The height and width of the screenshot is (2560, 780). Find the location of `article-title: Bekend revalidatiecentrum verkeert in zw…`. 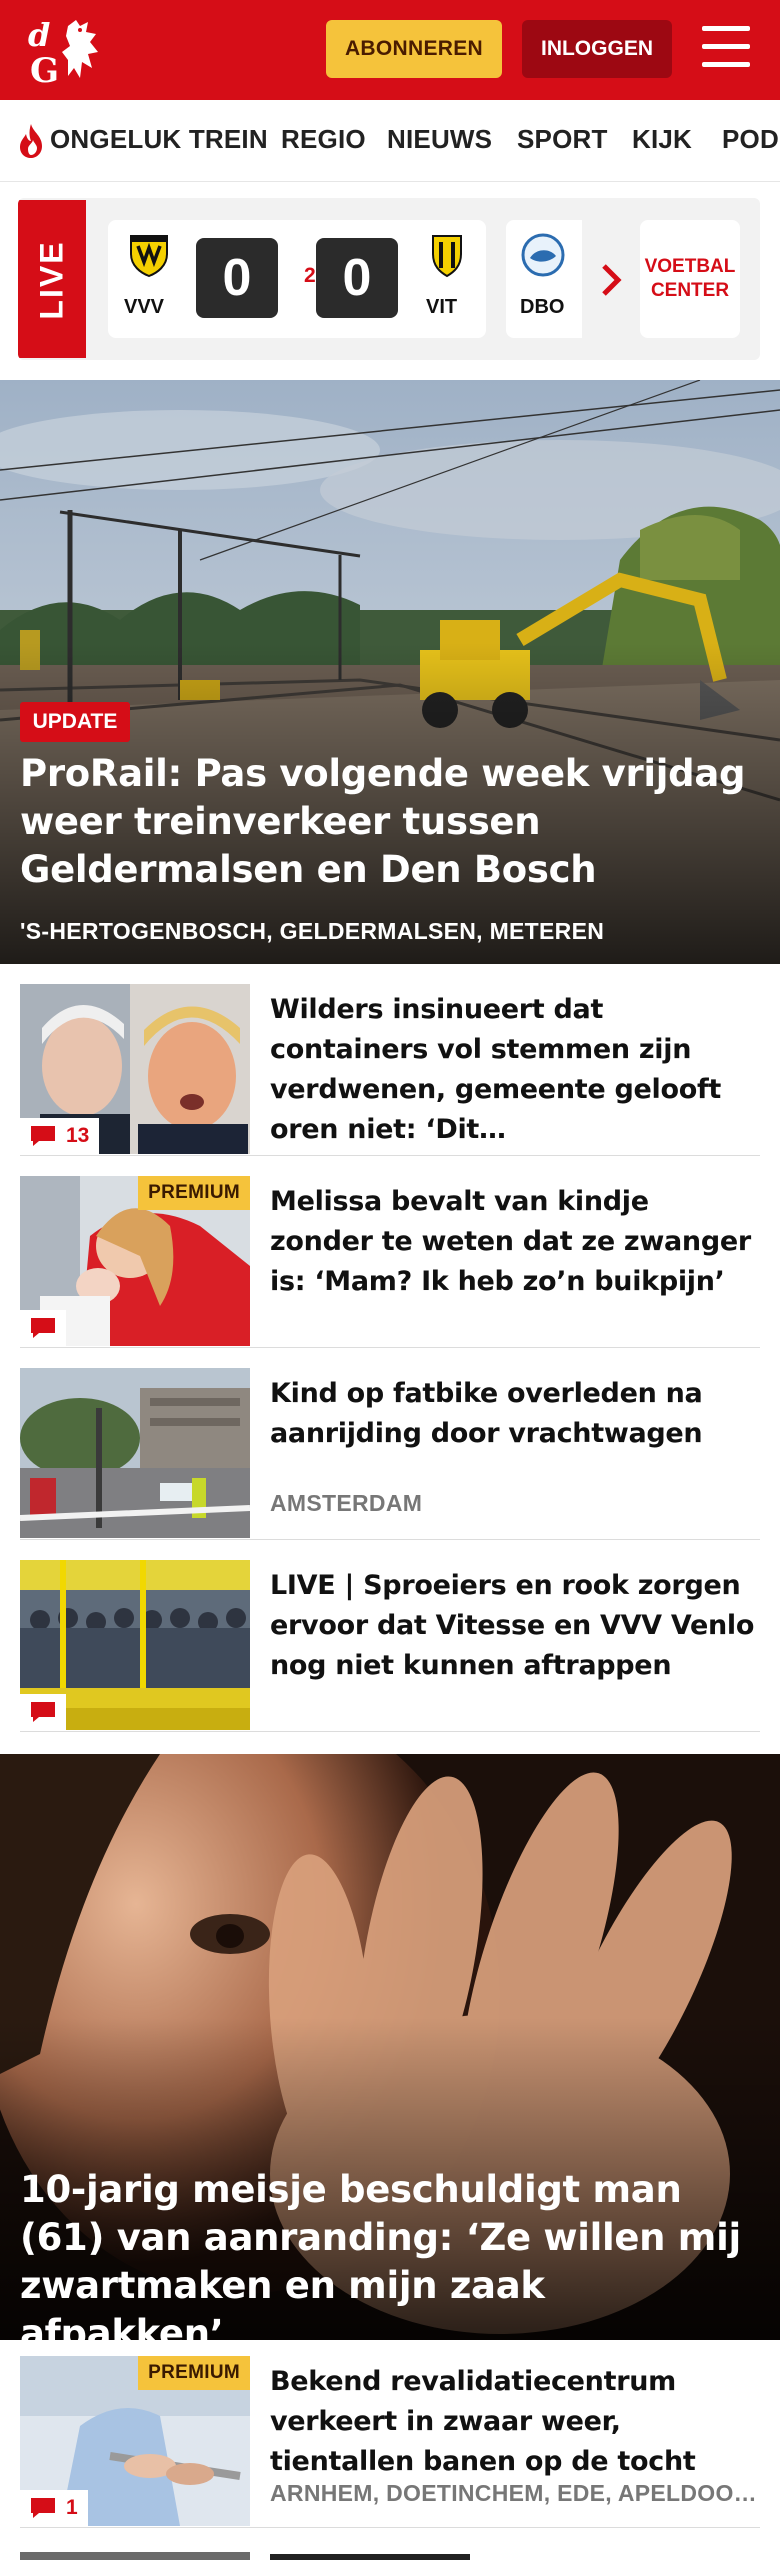

article-title: Bekend revalidatiecentrum verkeert in zw… is located at coordinates (515, 2422).